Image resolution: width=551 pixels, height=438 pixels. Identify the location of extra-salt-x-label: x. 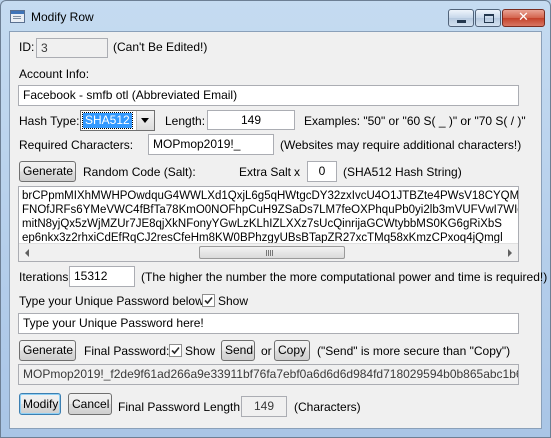
(297, 172).